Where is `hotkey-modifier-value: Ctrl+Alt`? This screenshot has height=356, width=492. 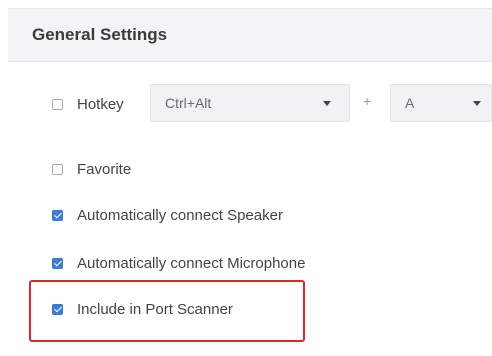 hotkey-modifier-value: Ctrl+Alt is located at coordinates (188, 103).